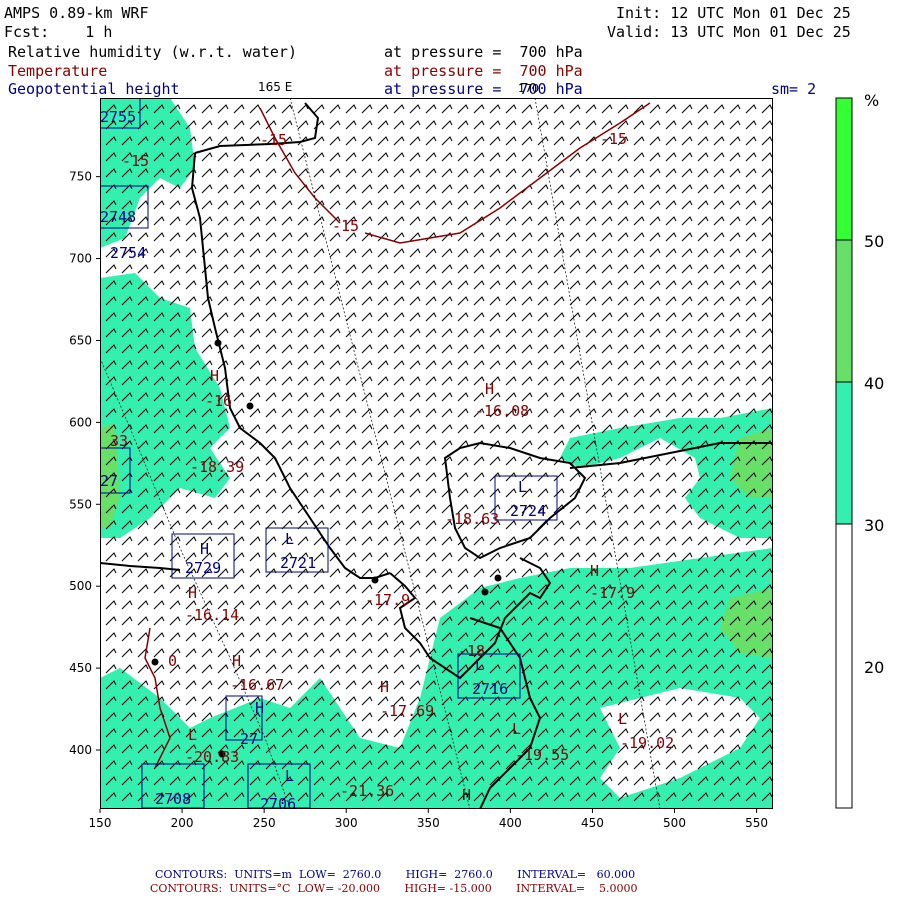 The width and height of the screenshot is (900, 900). I want to click on colorbar: % 50 40 30 20, so click(859, 450).